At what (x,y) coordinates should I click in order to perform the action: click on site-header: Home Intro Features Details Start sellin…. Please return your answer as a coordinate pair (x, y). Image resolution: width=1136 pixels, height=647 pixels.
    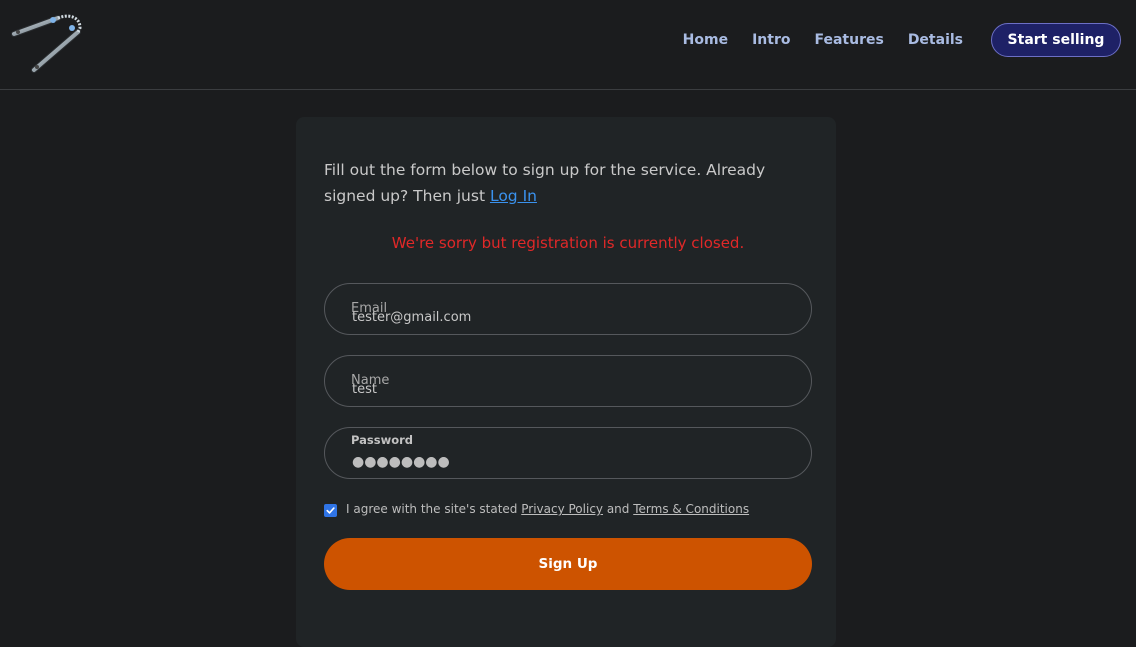
    Looking at the image, I should click on (568, 45).